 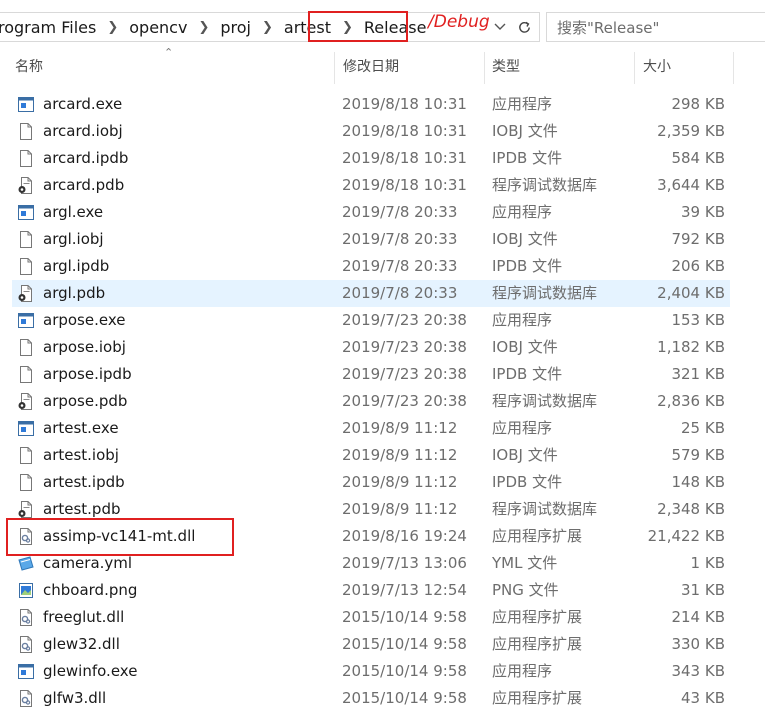 What do you see at coordinates (404, 617) in the screenshot?
I see `file-date: 2015/10/14 9:58` at bounding box center [404, 617].